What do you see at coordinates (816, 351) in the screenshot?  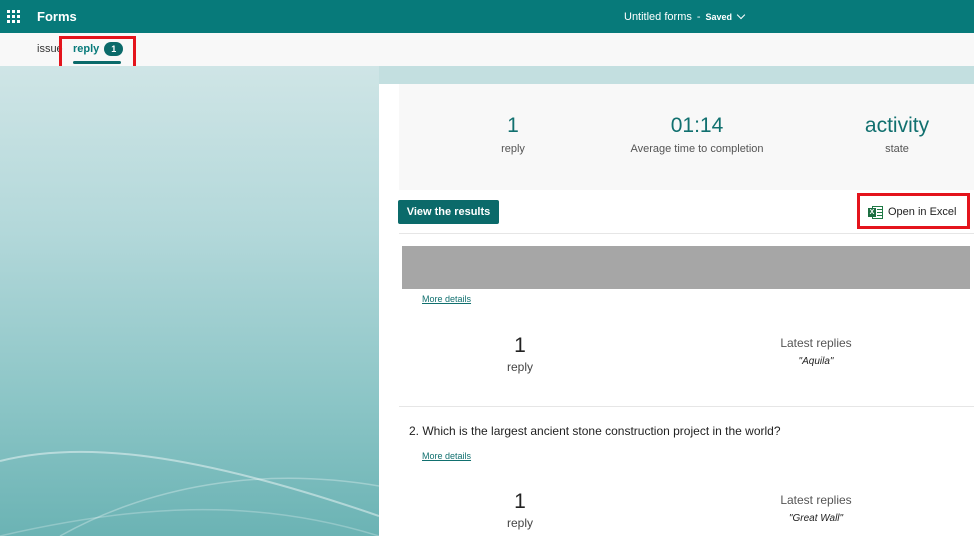 I see `question-1-latest-replies: Latest replies "Aquila"` at bounding box center [816, 351].